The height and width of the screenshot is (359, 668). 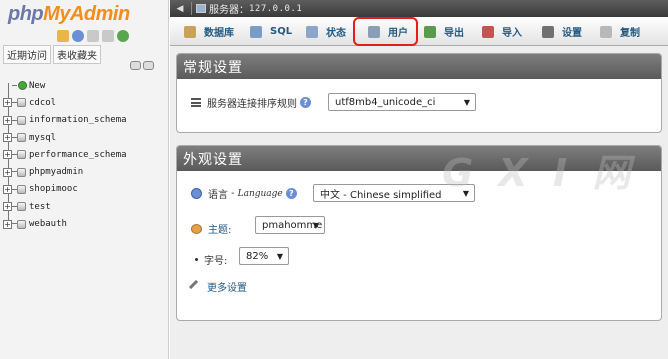 I want to click on new-database-icon, so click(x=22, y=86).